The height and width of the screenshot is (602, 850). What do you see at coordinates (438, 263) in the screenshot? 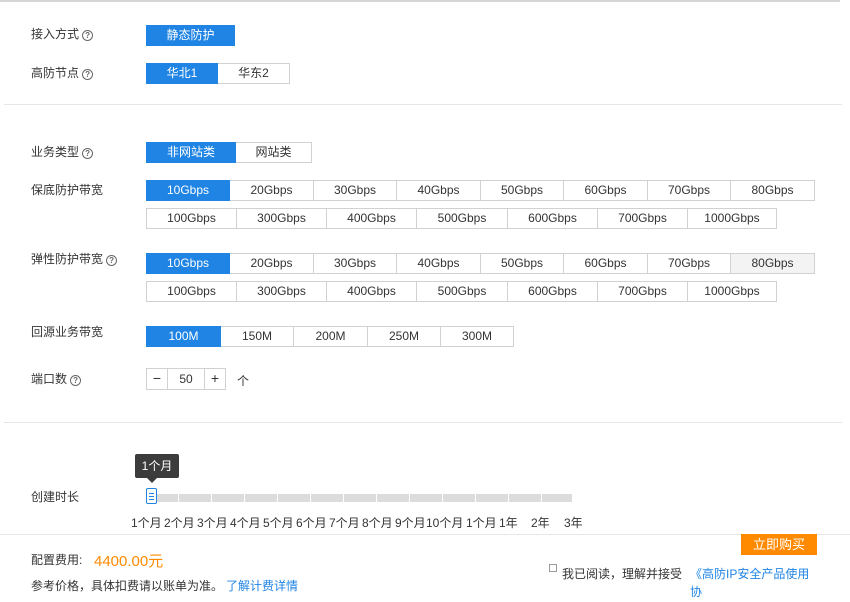
I see `elastic-bw-option: 40Gbps` at bounding box center [438, 263].